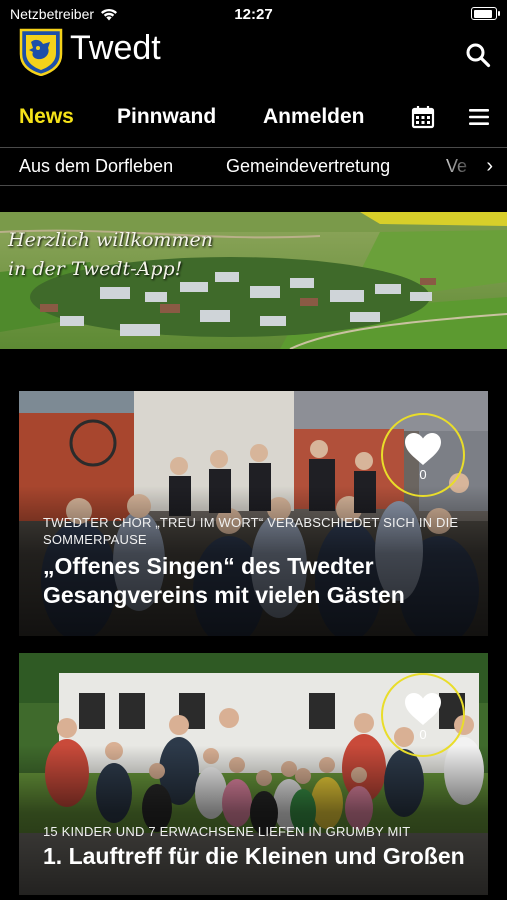  I want to click on nav-item-news: News, so click(46, 117).